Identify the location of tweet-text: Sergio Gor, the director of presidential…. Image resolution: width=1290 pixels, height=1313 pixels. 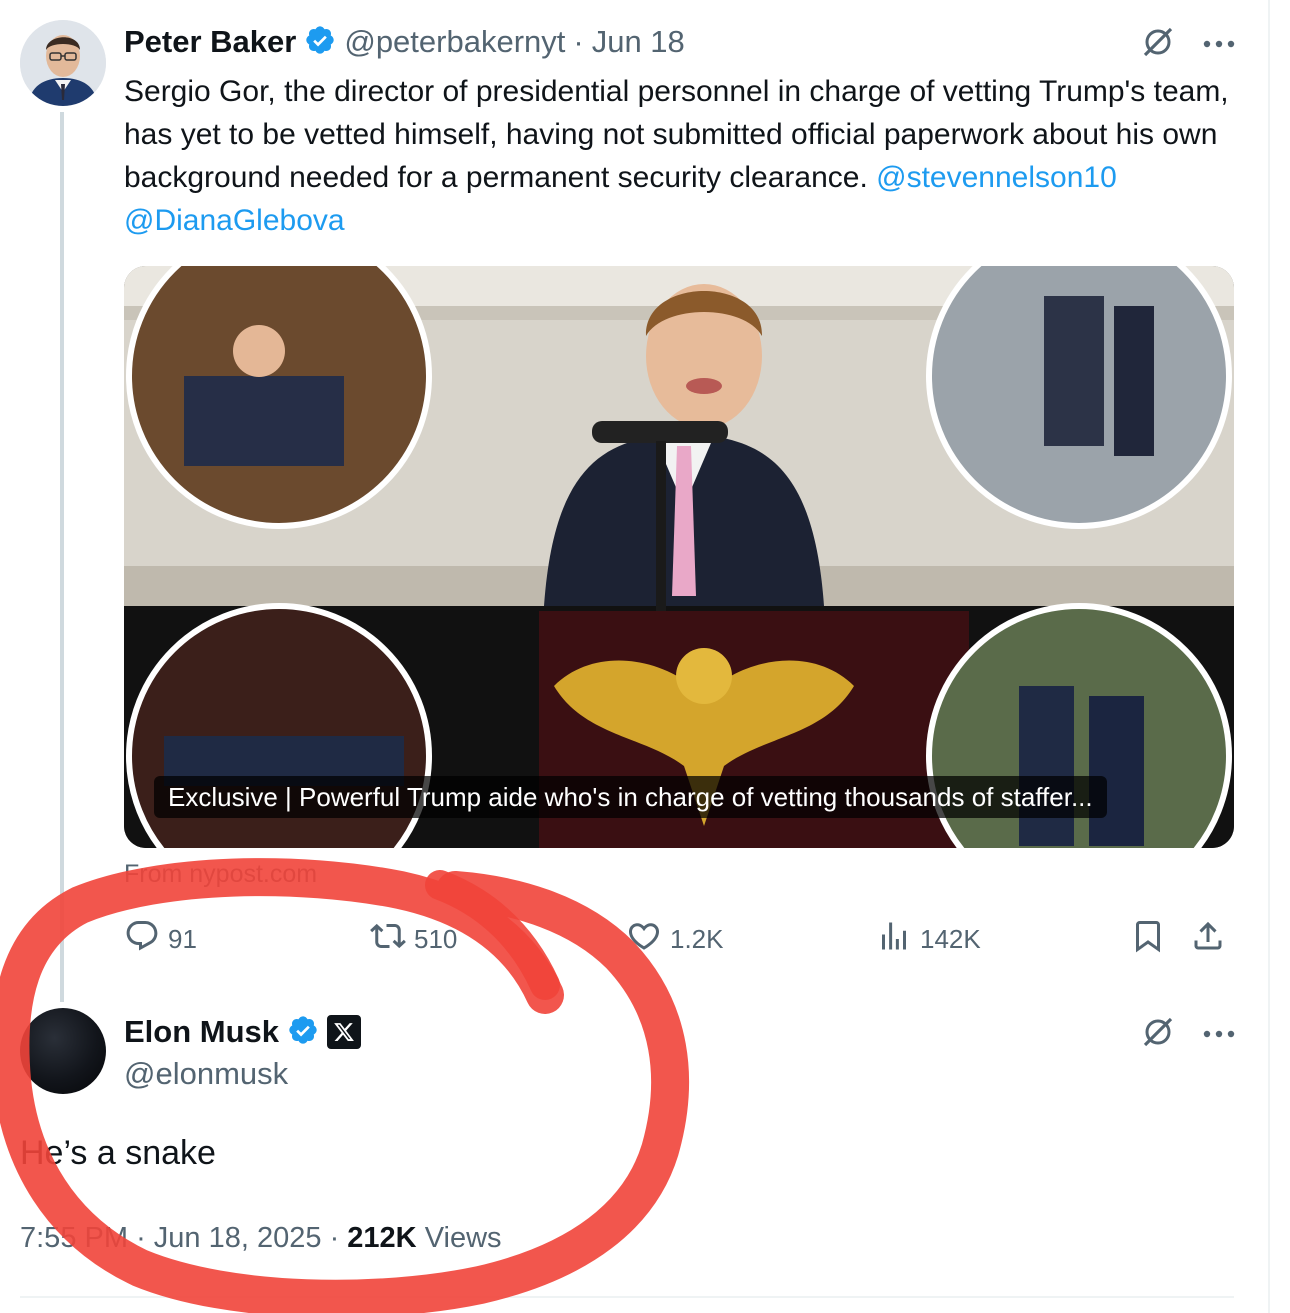
(679, 156).